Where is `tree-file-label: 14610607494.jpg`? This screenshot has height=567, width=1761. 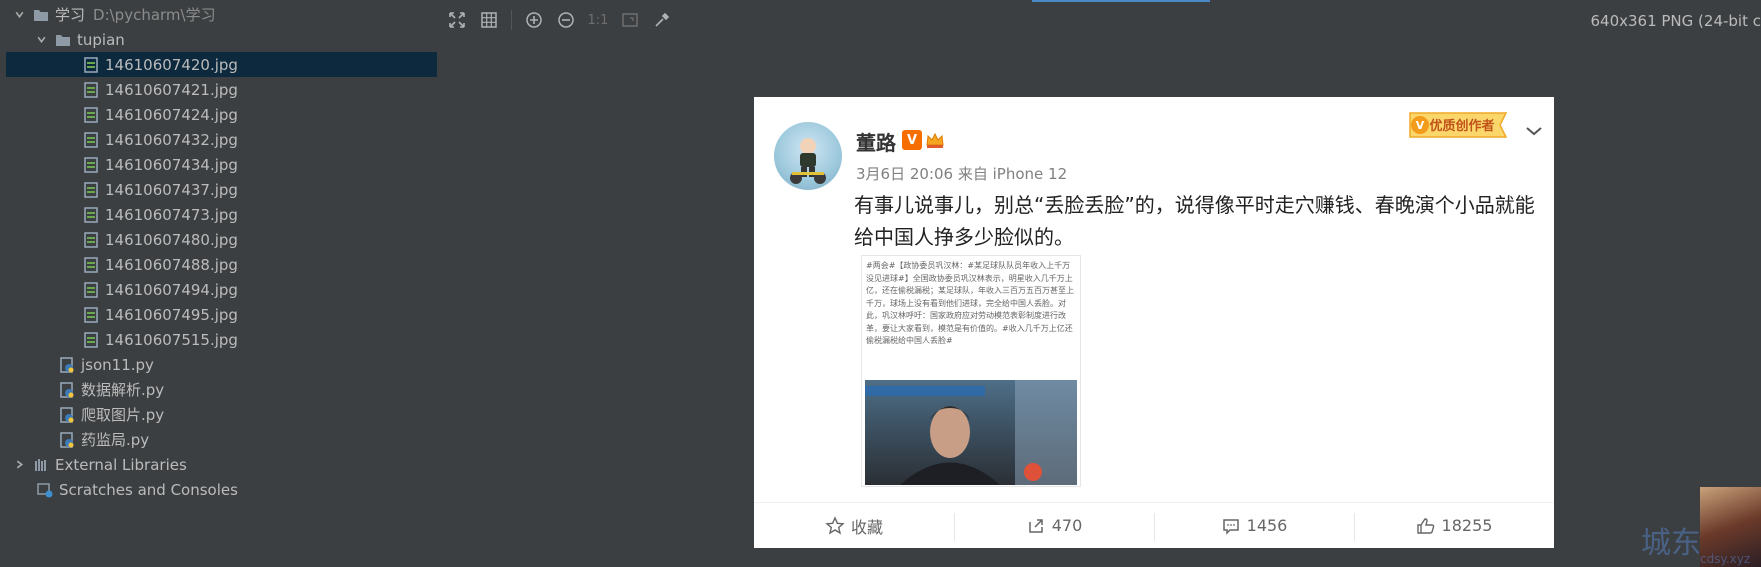 tree-file-label: 14610607494.jpg is located at coordinates (171, 289).